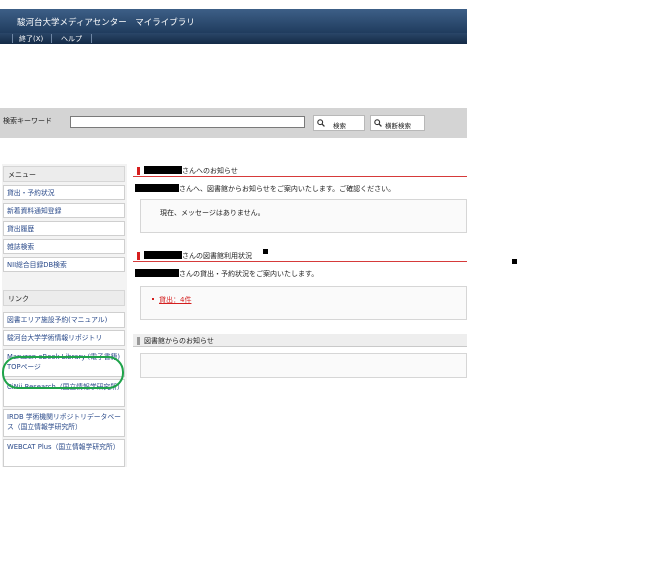 This screenshot has height=571, width=651. I want to click on search-button-label: 検索, so click(339, 126).